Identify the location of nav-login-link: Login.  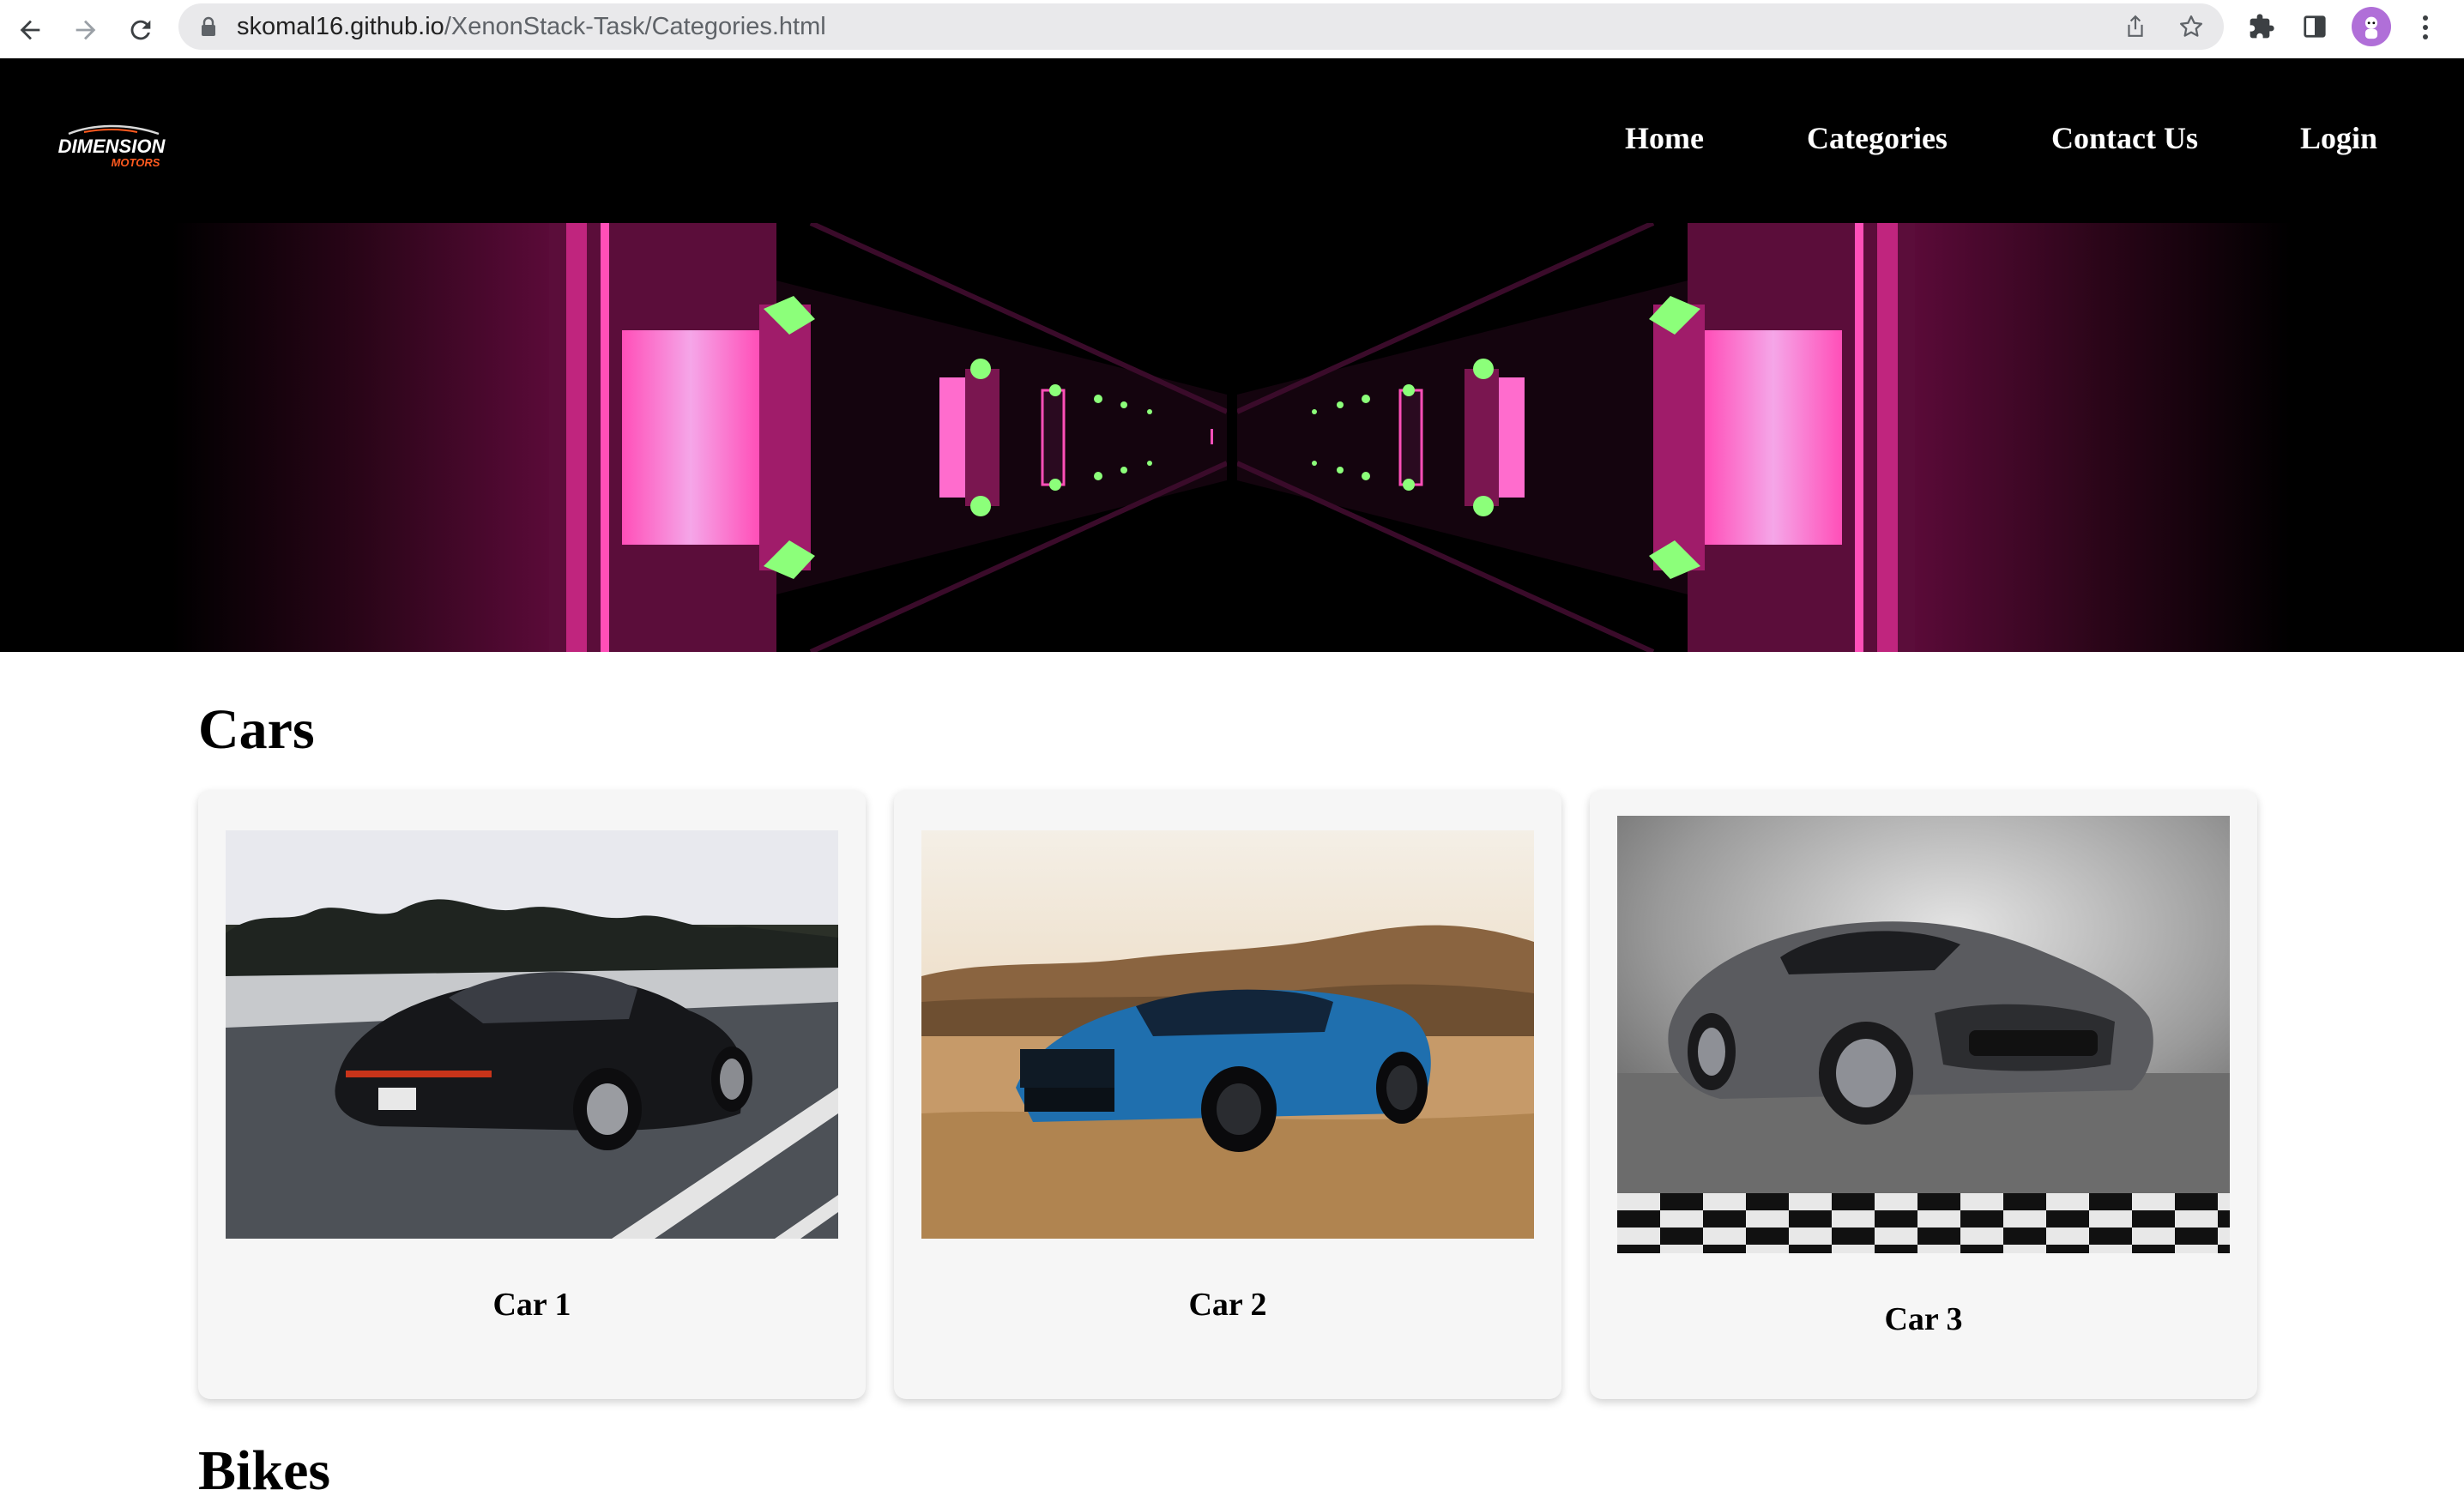
(2338, 138).